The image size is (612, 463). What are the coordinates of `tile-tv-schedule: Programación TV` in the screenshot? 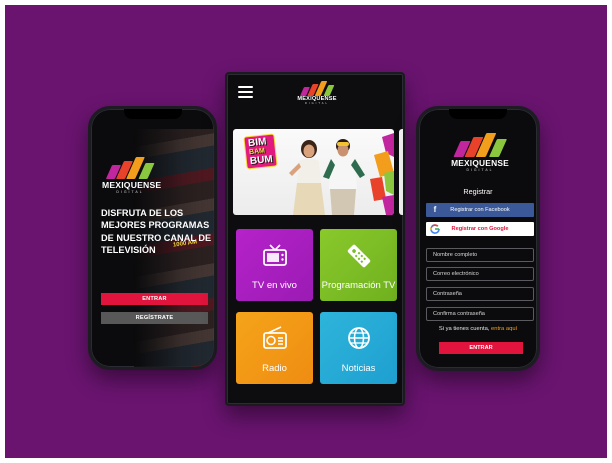 It's located at (358, 265).